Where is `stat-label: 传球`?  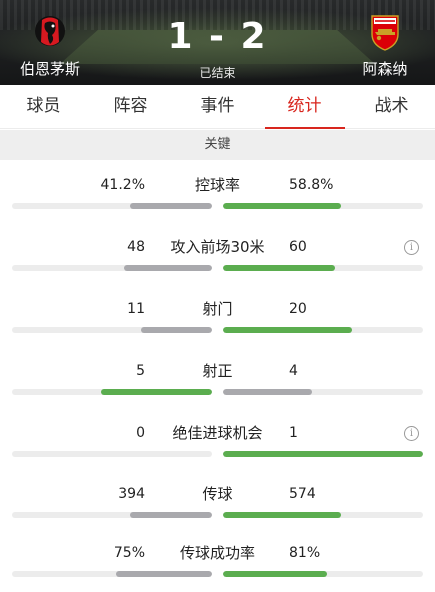 stat-label: 传球 is located at coordinates (217, 494).